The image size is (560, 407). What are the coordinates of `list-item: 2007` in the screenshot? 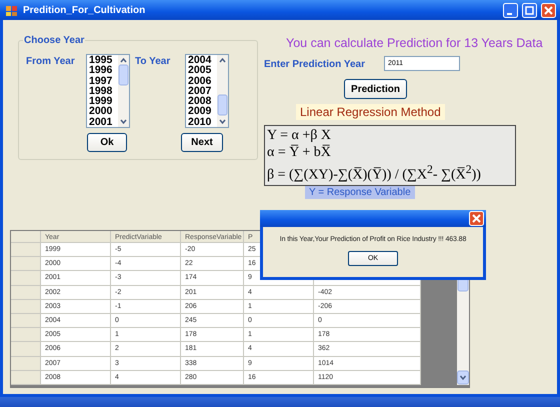 It's located at (202, 91).